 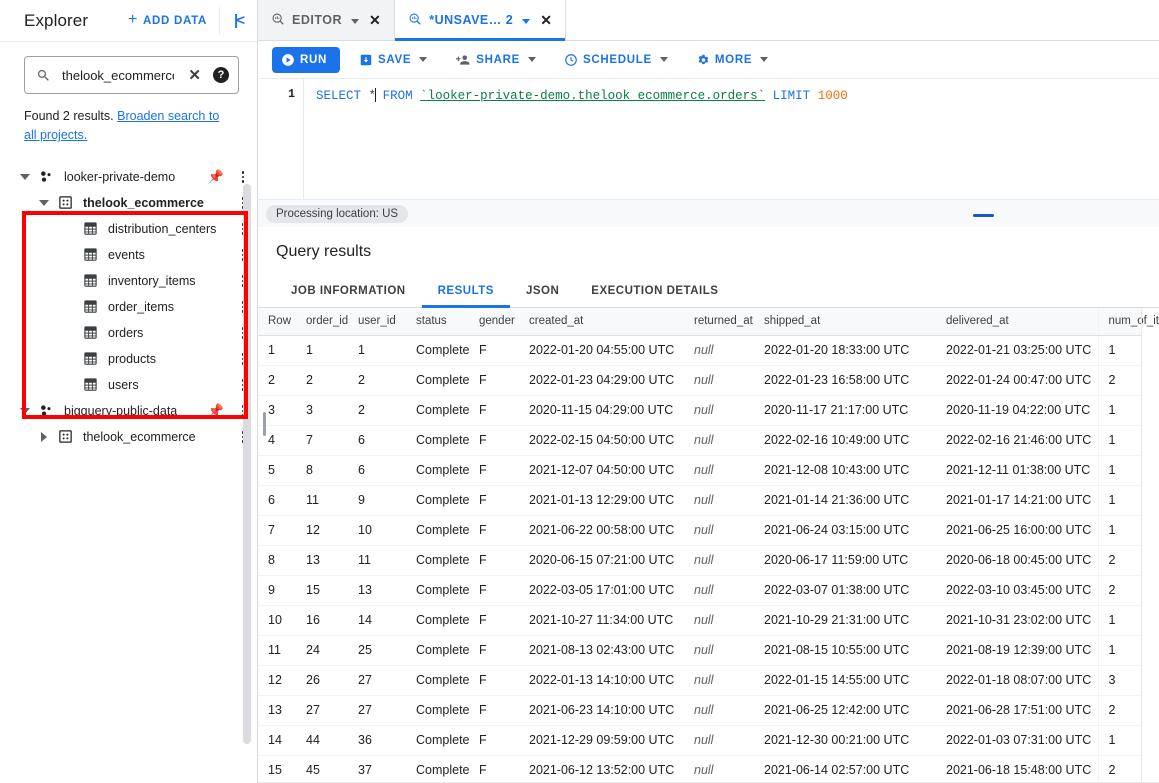 I want to click on more-button: MORE, so click(x=732, y=60).